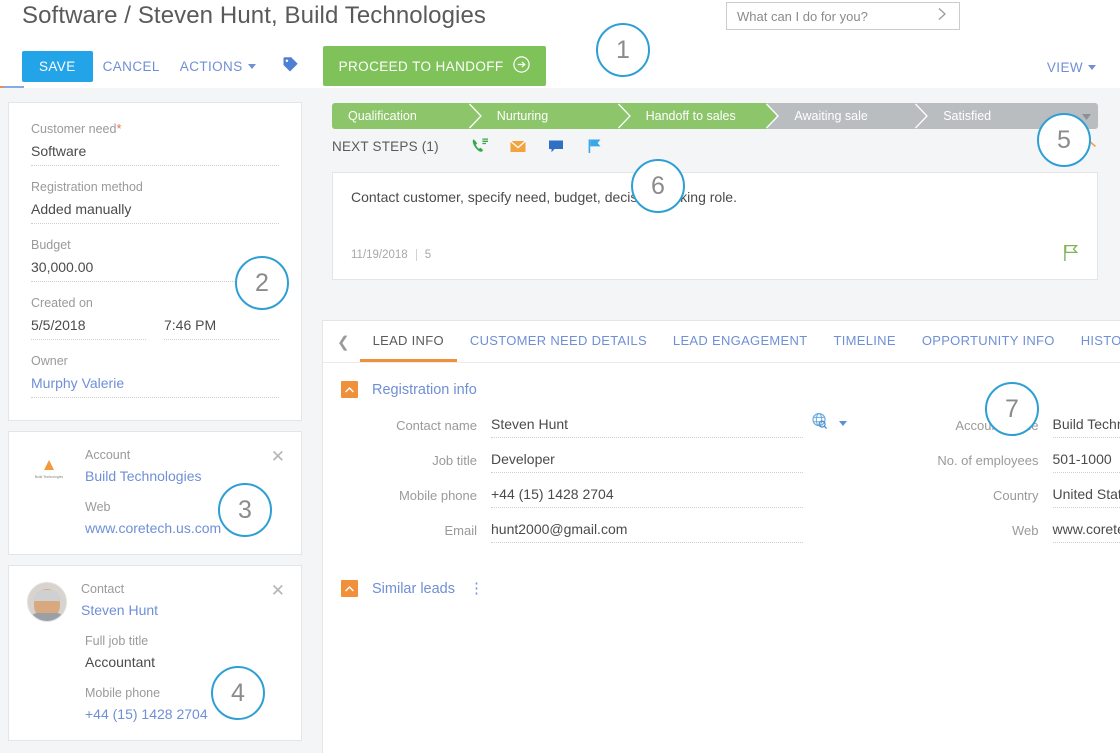 The image size is (1120, 753). I want to click on tab-history: HISTORY, so click(1094, 341).